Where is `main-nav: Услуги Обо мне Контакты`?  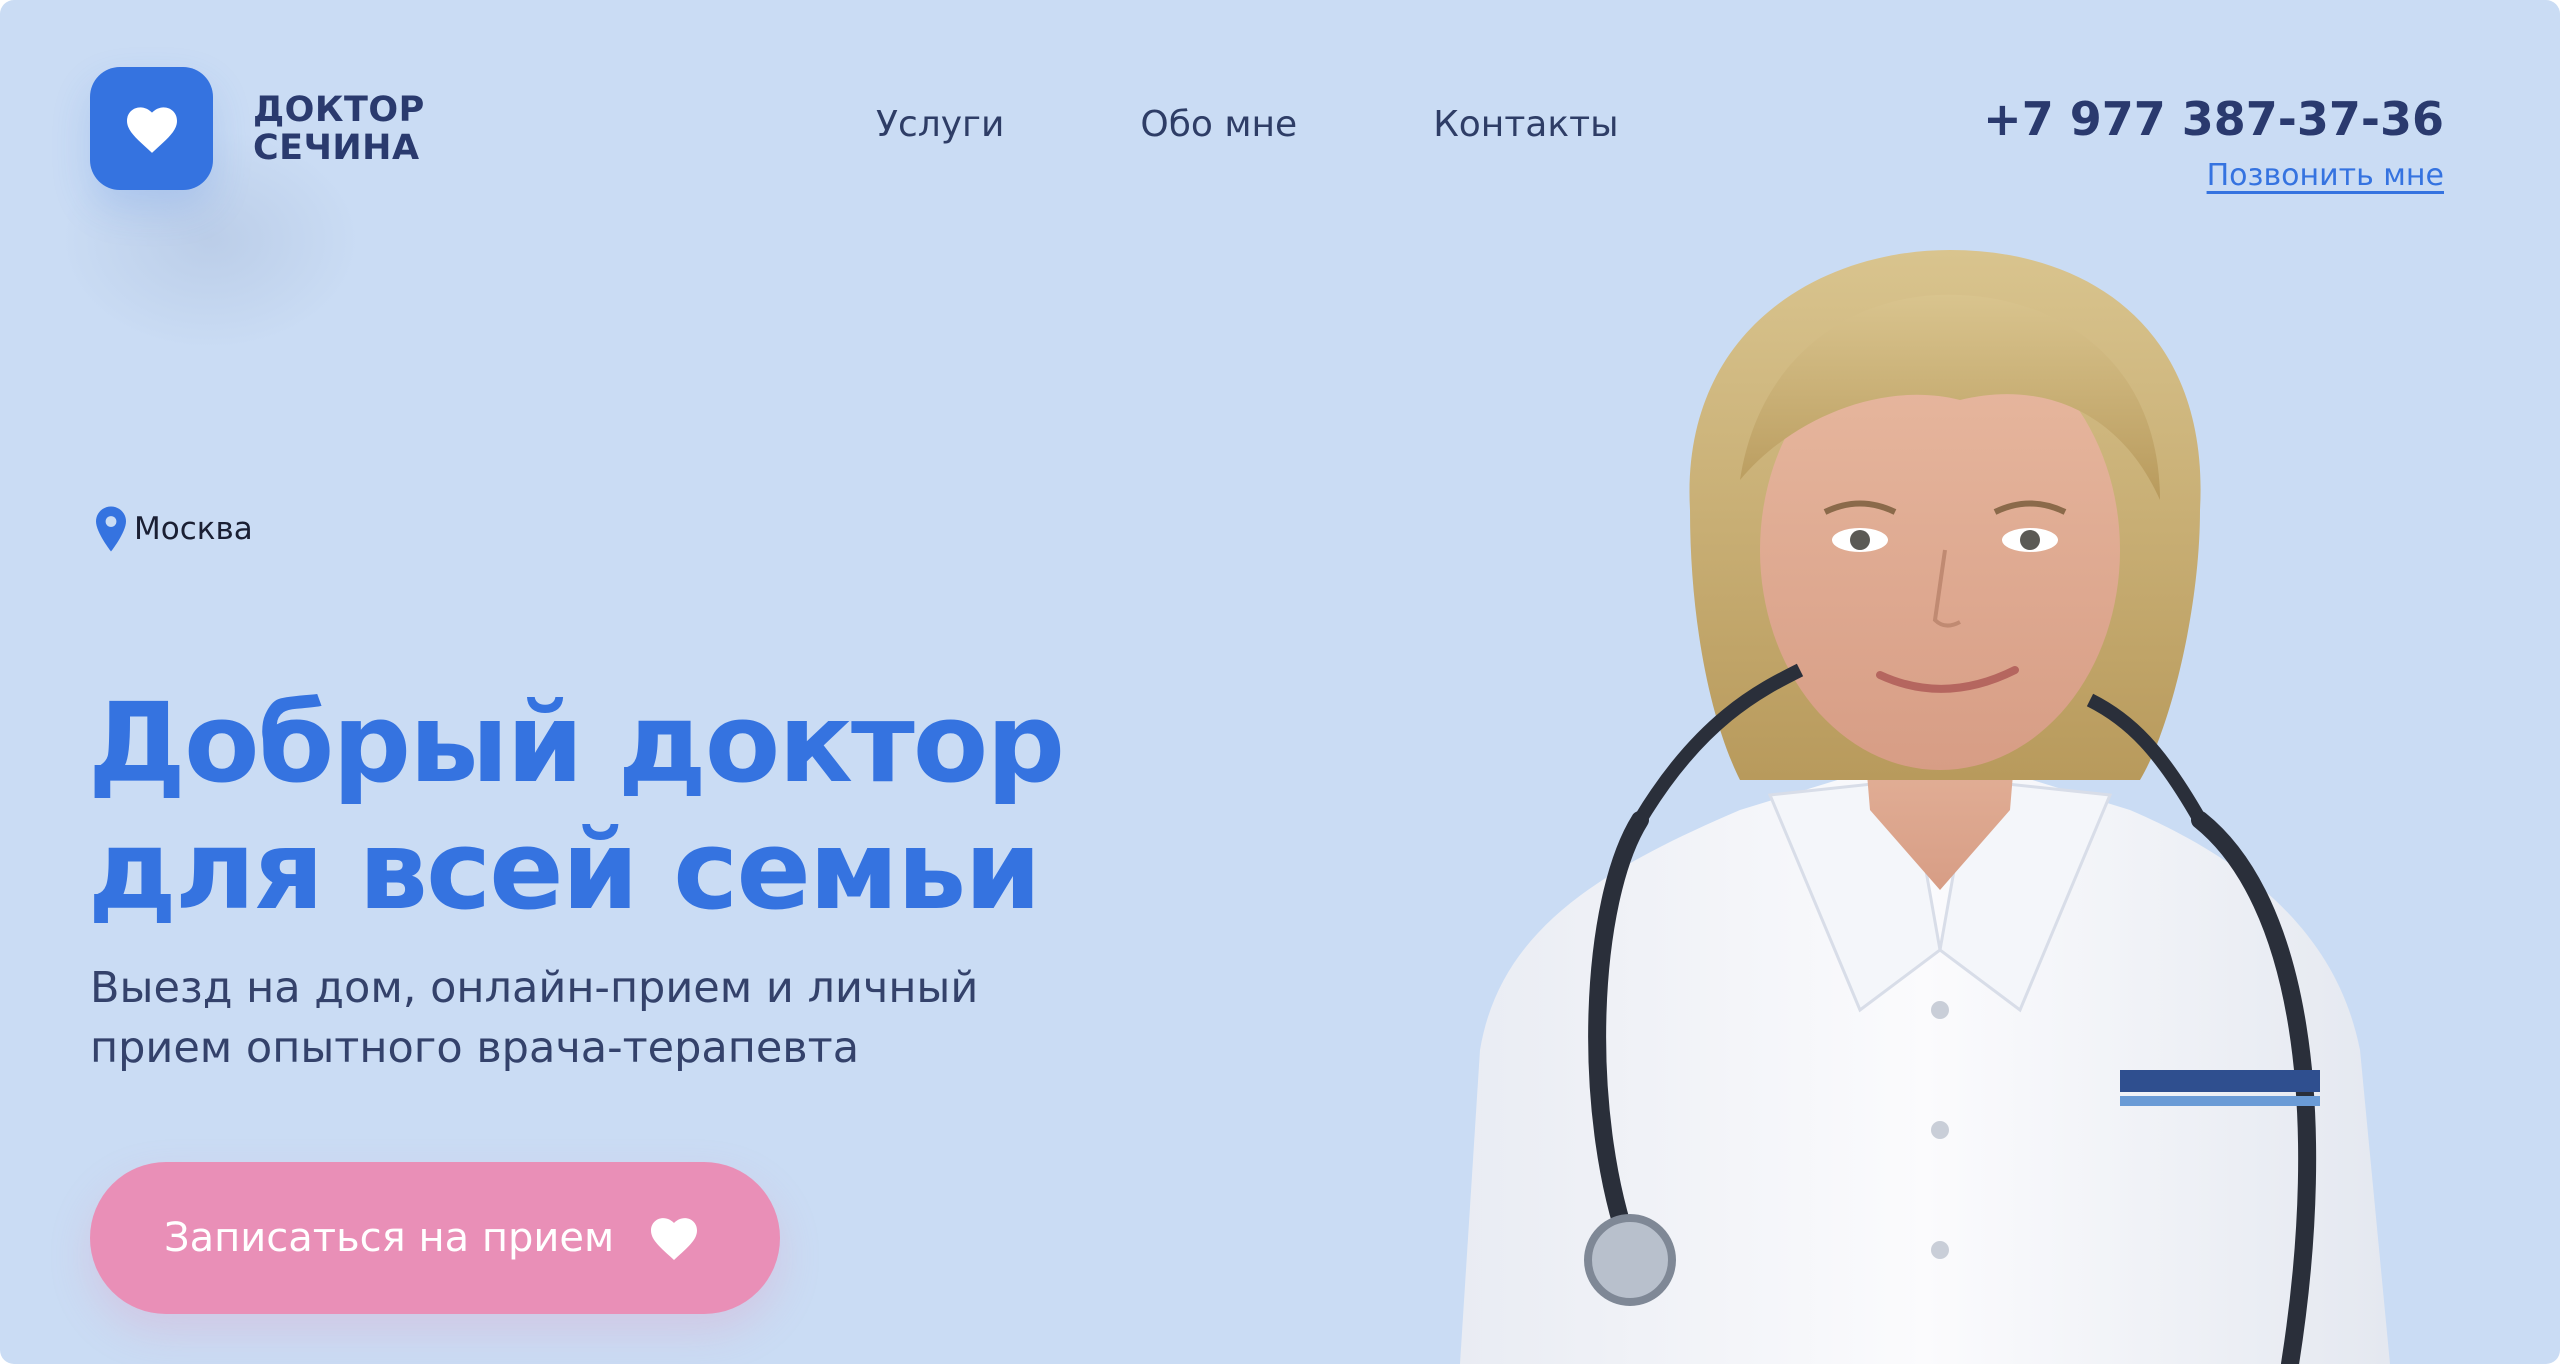
main-nav: Услуги Обо мне Контакты is located at coordinates (1247, 124).